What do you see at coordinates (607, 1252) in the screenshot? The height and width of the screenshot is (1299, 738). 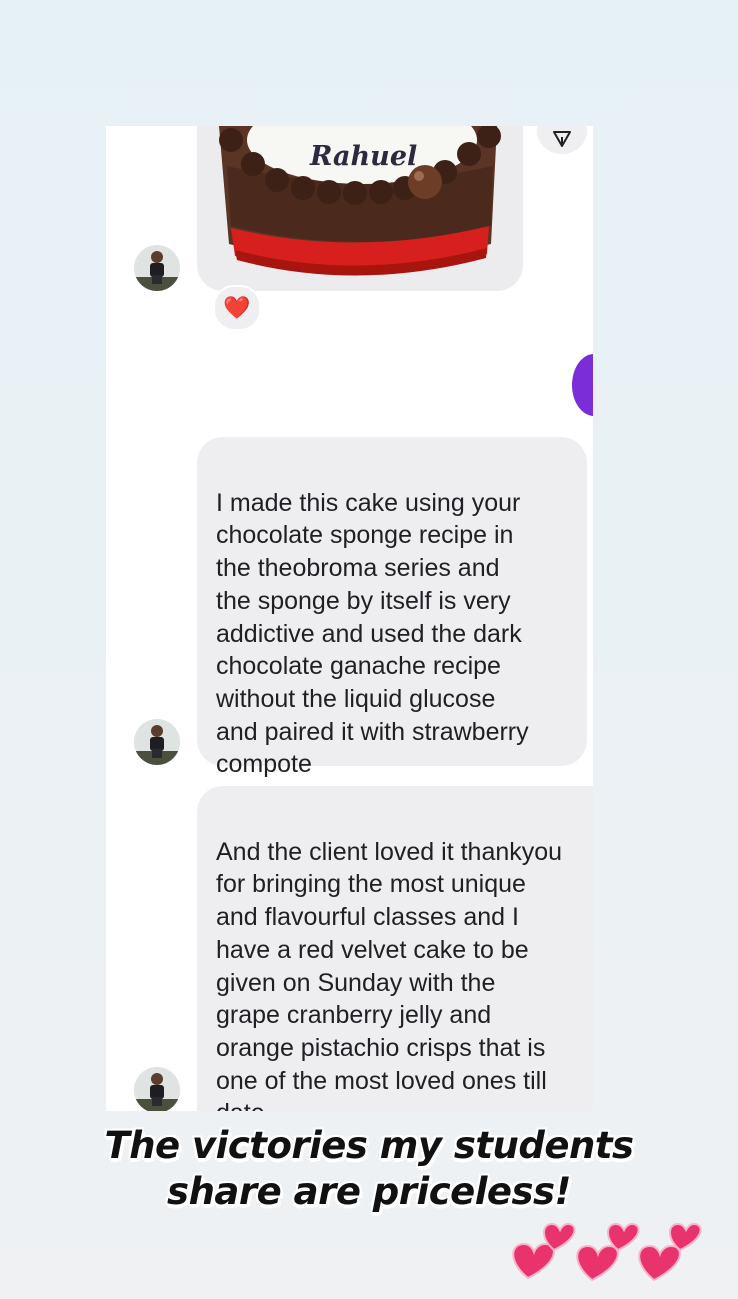 I see `two-hearts-icon` at bounding box center [607, 1252].